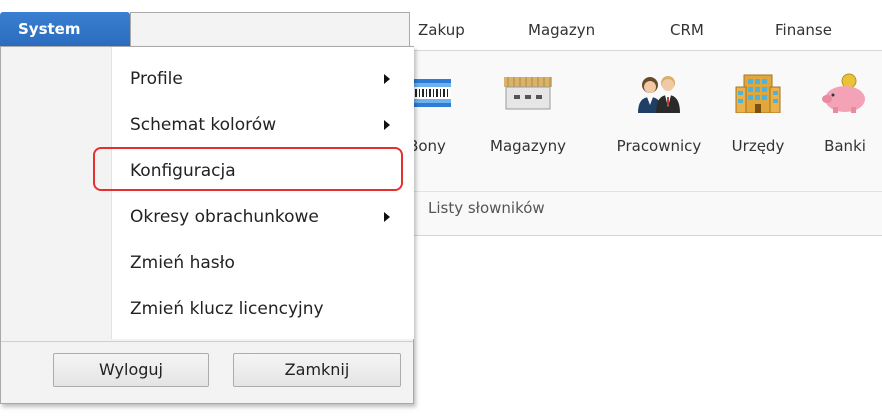 The image size is (882, 416). Describe the element at coordinates (659, 94) in the screenshot. I see `employees-icon` at that location.